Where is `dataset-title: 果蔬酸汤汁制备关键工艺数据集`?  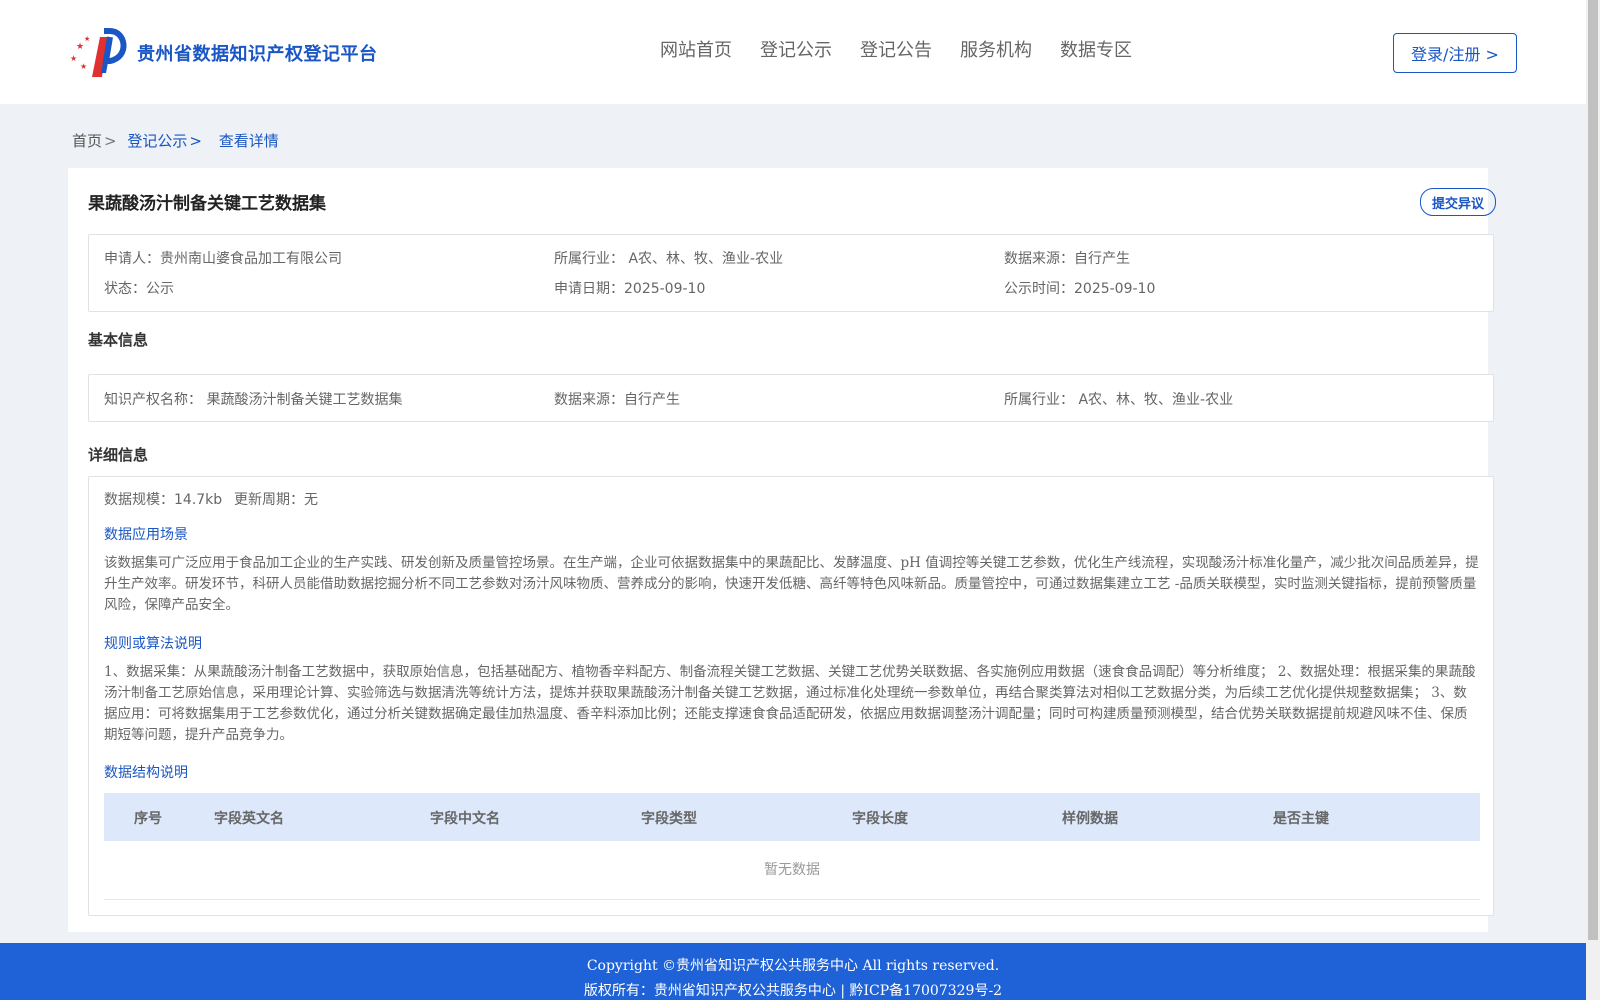
dataset-title: 果蔬酸汤汁制备关键工艺数据集 is located at coordinates (207, 204).